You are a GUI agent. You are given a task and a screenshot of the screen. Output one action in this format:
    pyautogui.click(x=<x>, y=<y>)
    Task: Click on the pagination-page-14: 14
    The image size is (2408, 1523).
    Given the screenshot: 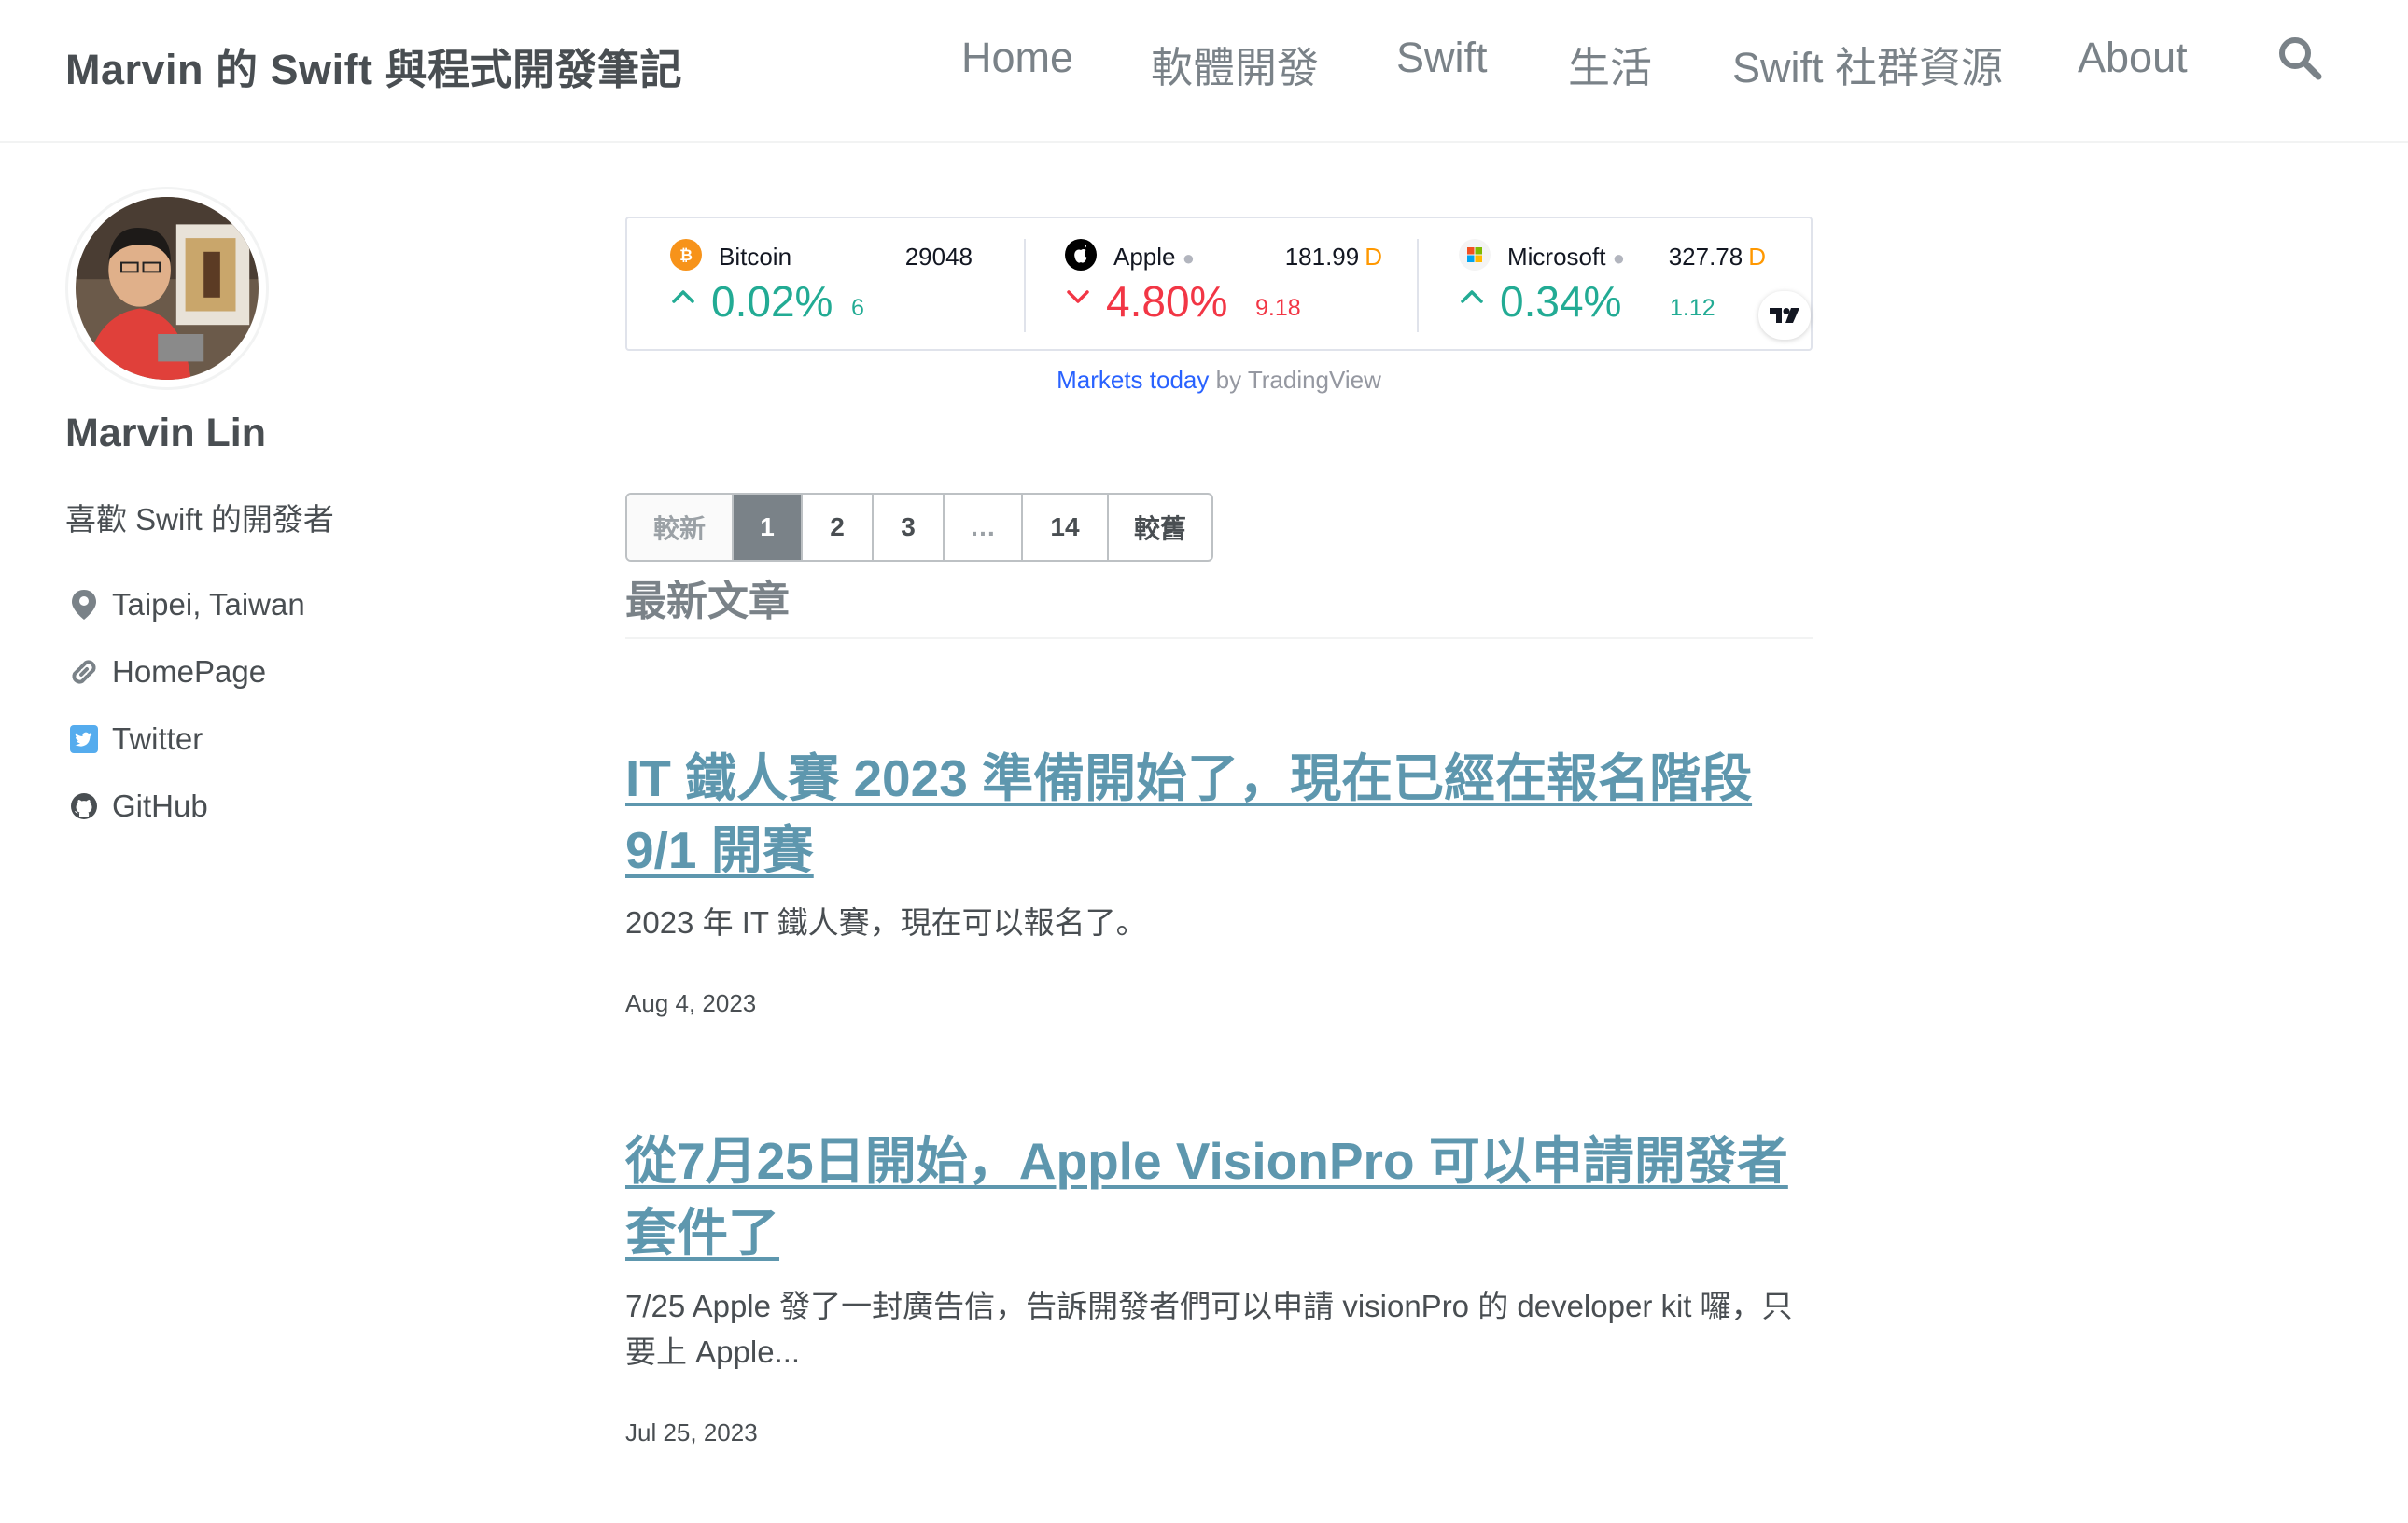 What is the action you would take?
    pyautogui.click(x=1066, y=528)
    